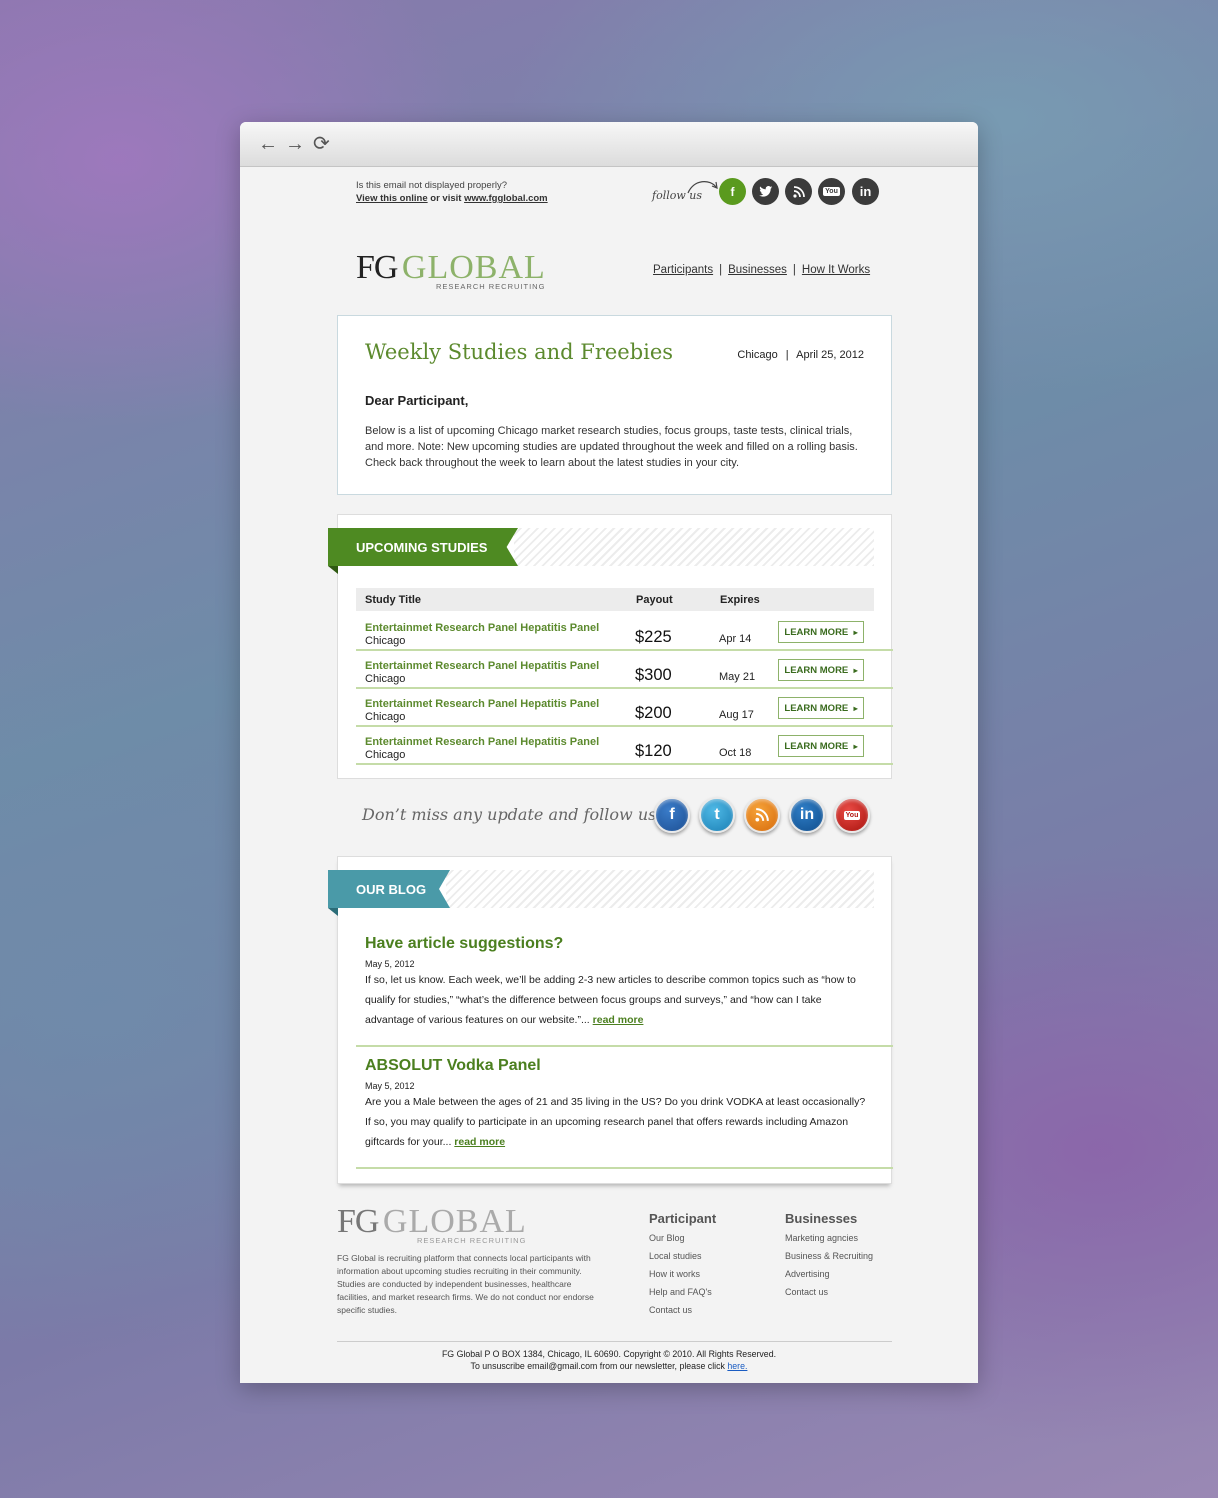 The image size is (1218, 1498). Describe the element at coordinates (683, 270) in the screenshot. I see `nav-participants: Participants` at that location.